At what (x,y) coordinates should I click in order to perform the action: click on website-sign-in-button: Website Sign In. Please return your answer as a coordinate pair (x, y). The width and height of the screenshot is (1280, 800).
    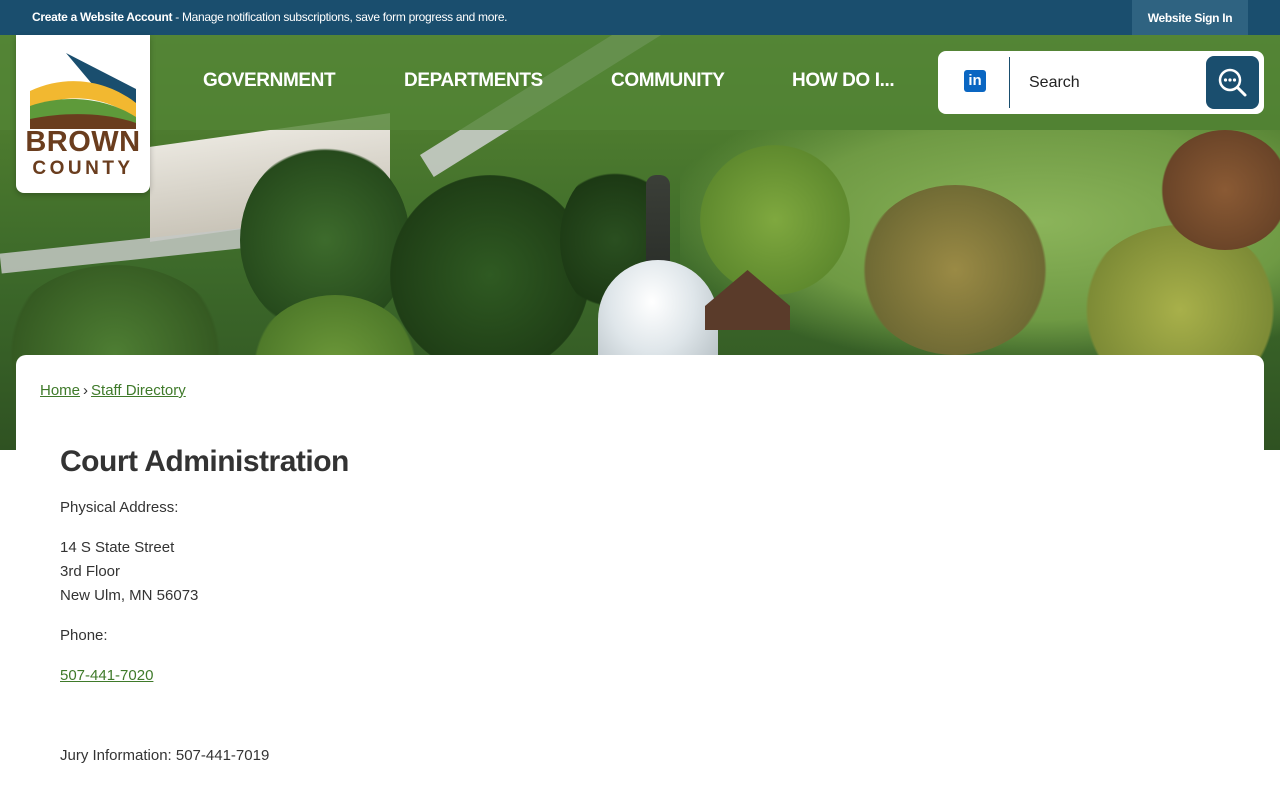
    Looking at the image, I should click on (1190, 17).